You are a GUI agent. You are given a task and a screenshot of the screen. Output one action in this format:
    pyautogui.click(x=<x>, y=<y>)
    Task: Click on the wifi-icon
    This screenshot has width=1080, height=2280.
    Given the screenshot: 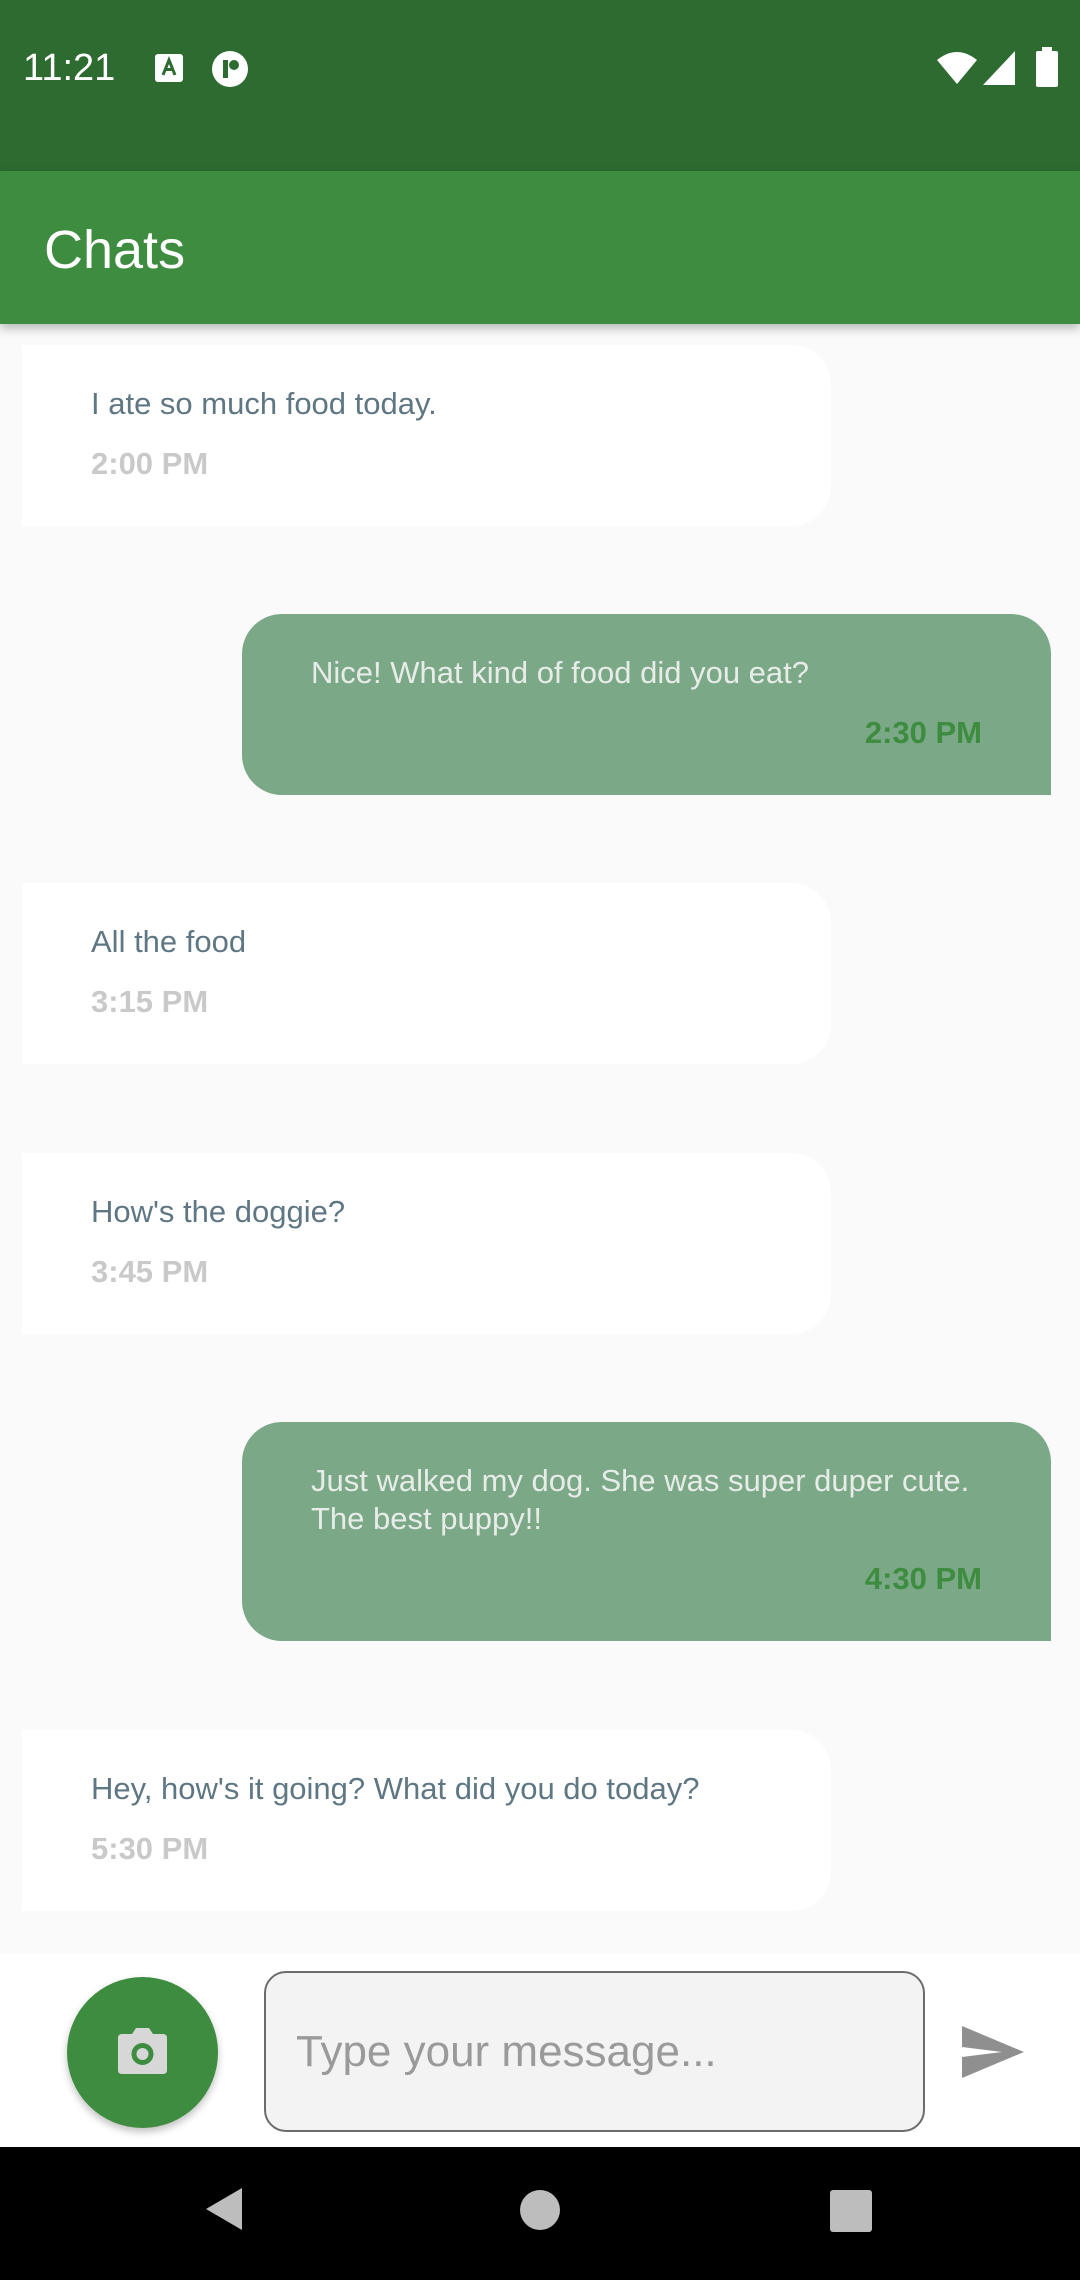 What is the action you would take?
    pyautogui.click(x=957, y=70)
    